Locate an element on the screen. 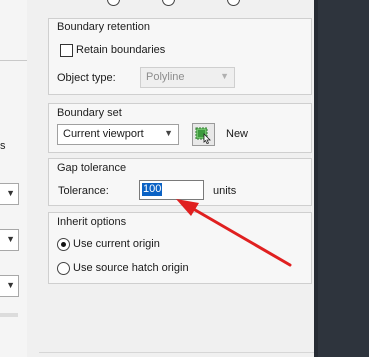 Image resolution: width=369 pixels, height=357 pixels. annotation-arrow is located at coordinates (234, 233).